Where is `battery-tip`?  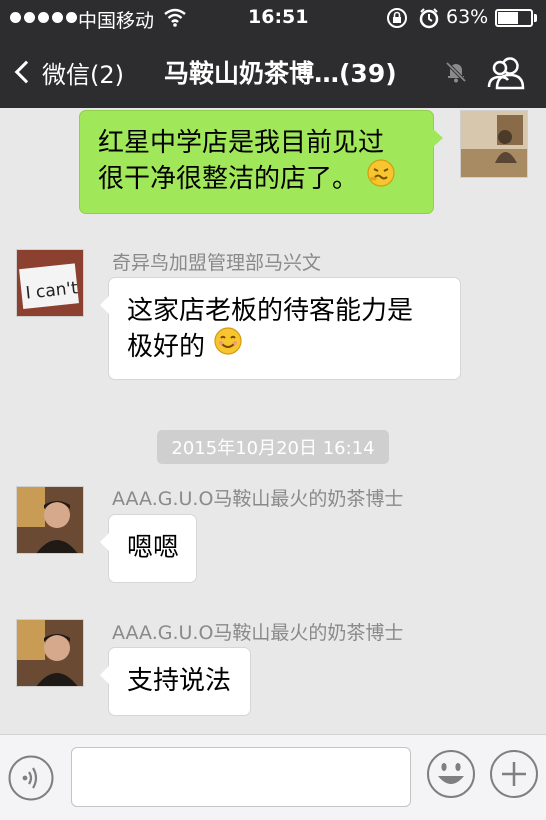 battery-tip is located at coordinates (535, 18).